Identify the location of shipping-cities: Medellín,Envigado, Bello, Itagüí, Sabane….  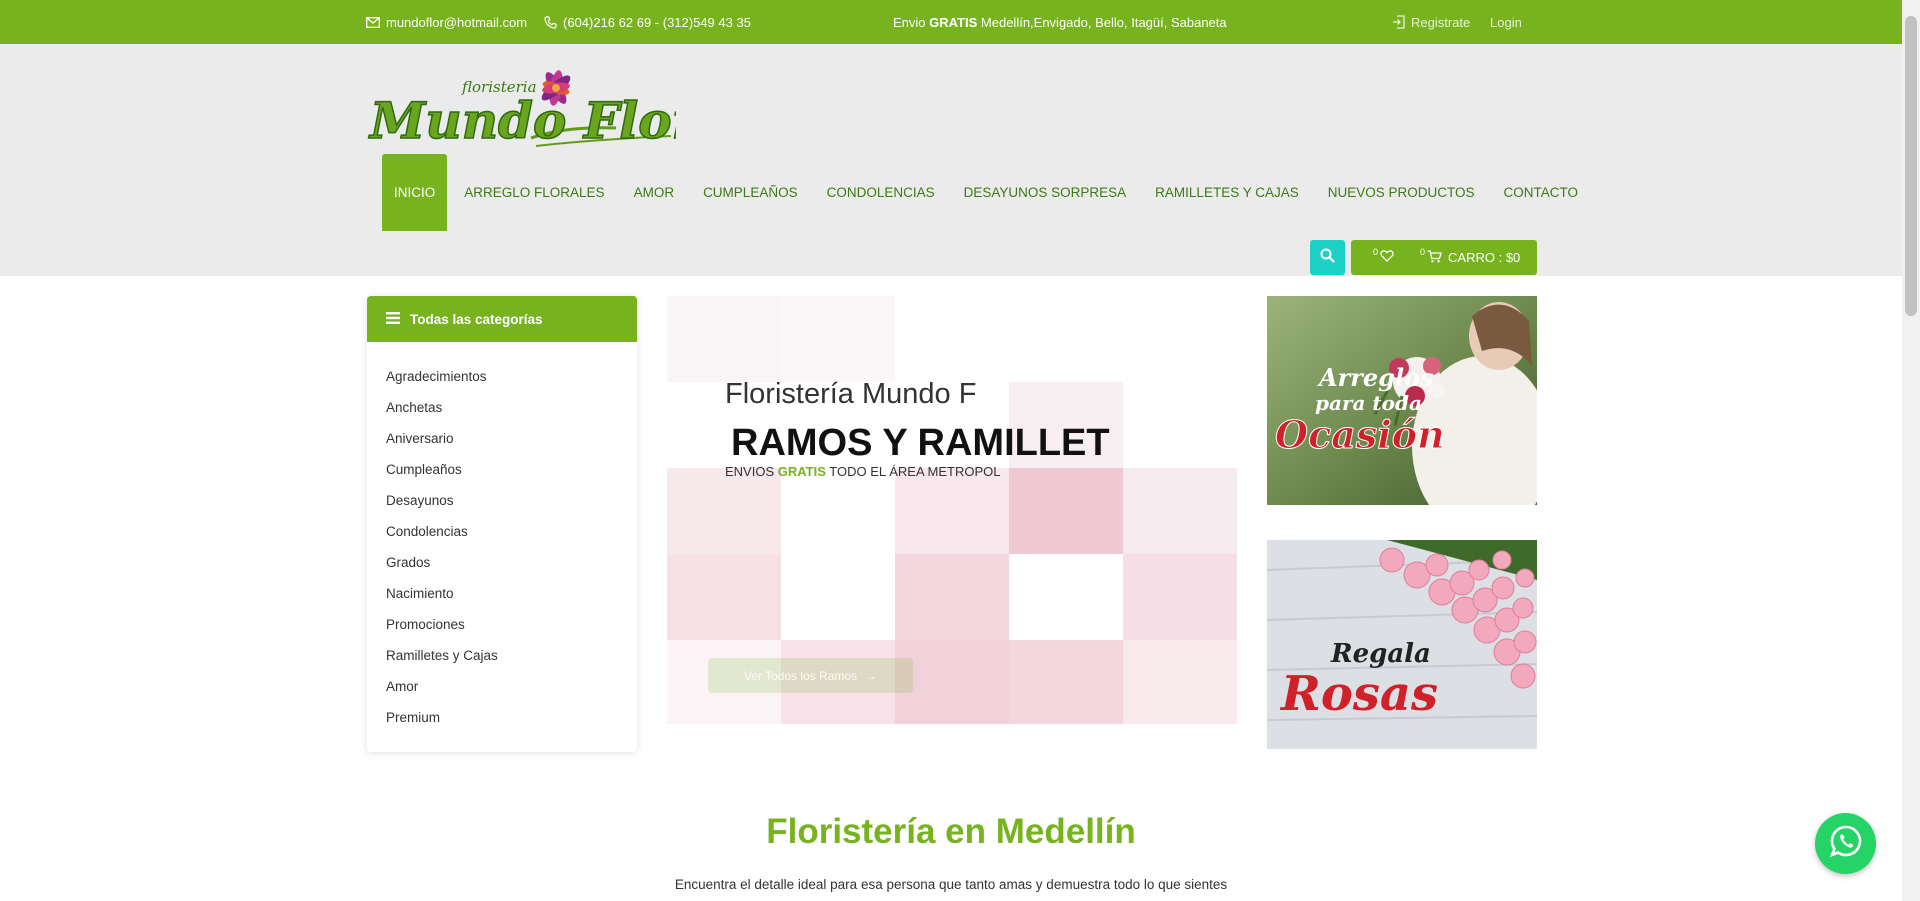
(1102, 22).